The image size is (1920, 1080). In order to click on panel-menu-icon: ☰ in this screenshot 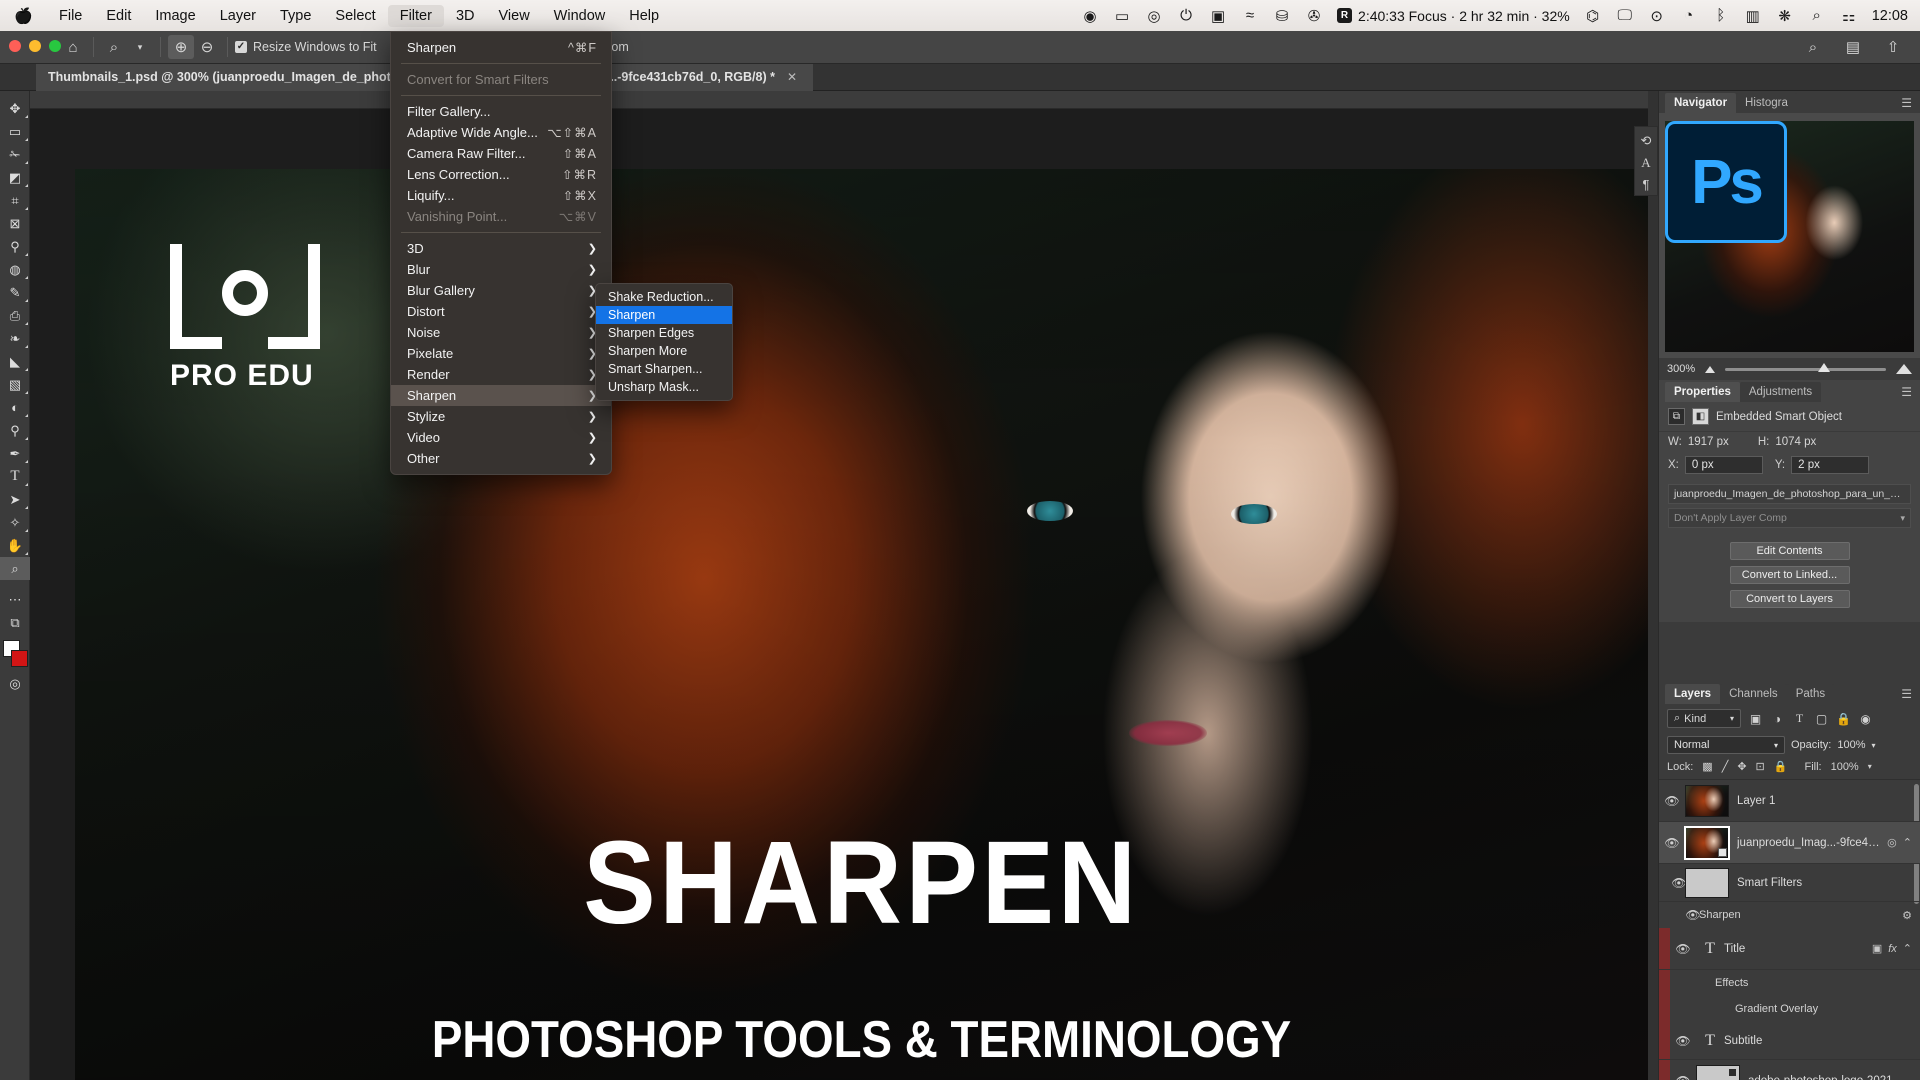, I will do `click(1906, 694)`.